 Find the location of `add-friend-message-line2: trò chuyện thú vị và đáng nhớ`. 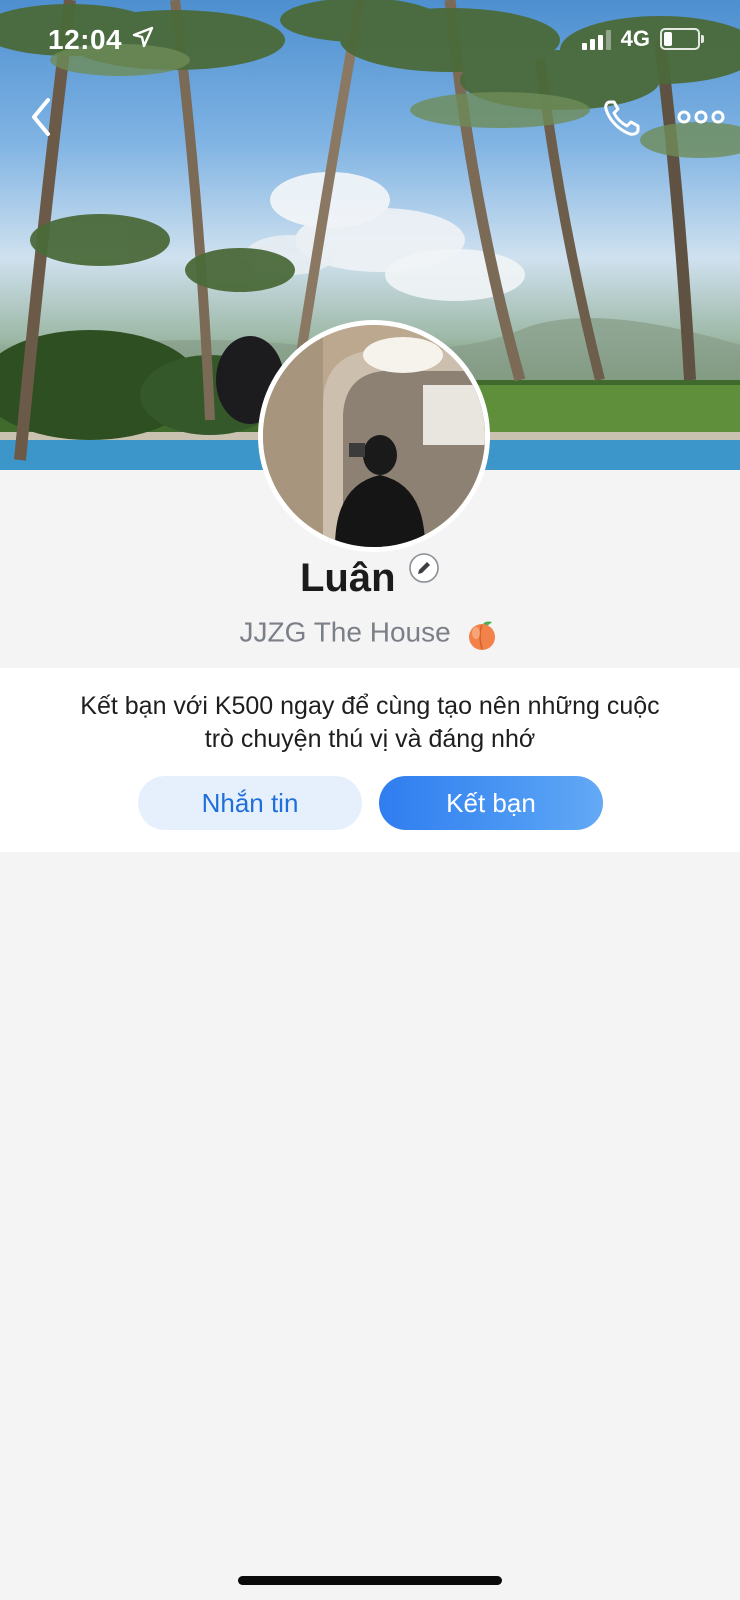

add-friend-message-line2: trò chuyện thú vị và đáng nhớ is located at coordinates (370, 739).